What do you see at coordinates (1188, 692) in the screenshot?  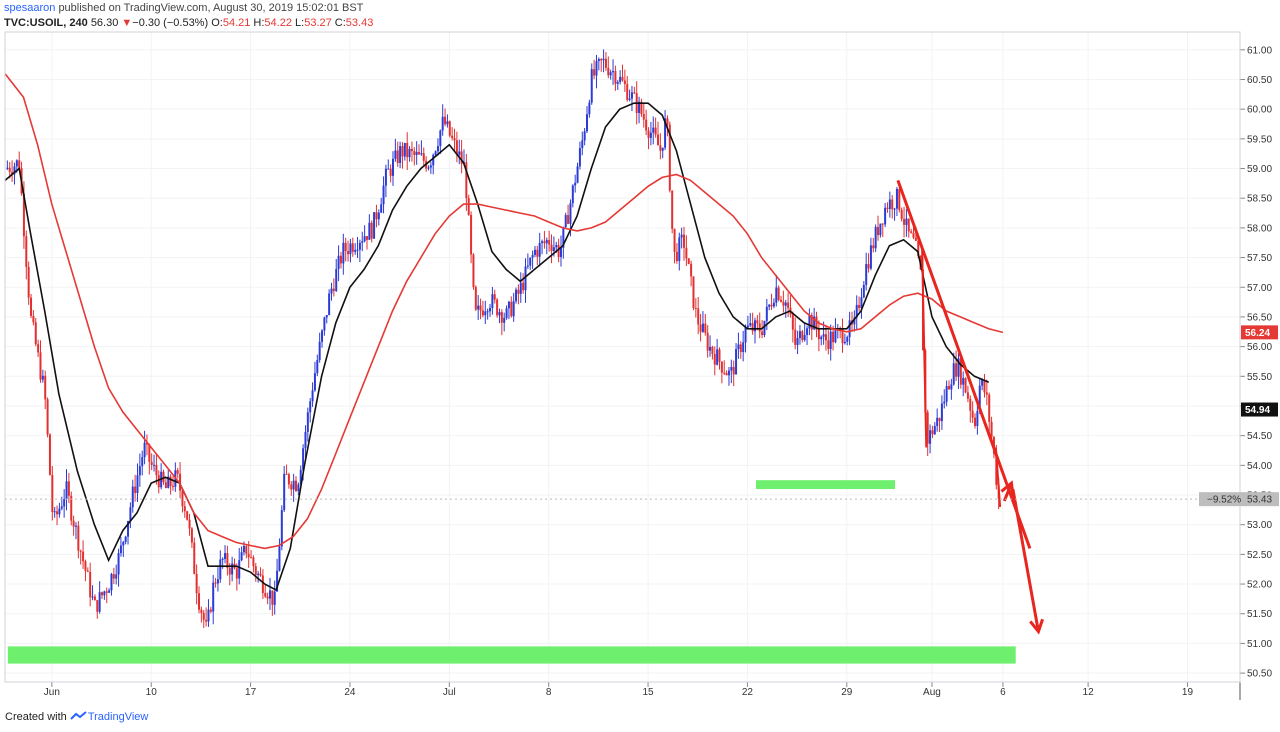 I see `x-tick-label: 19` at bounding box center [1188, 692].